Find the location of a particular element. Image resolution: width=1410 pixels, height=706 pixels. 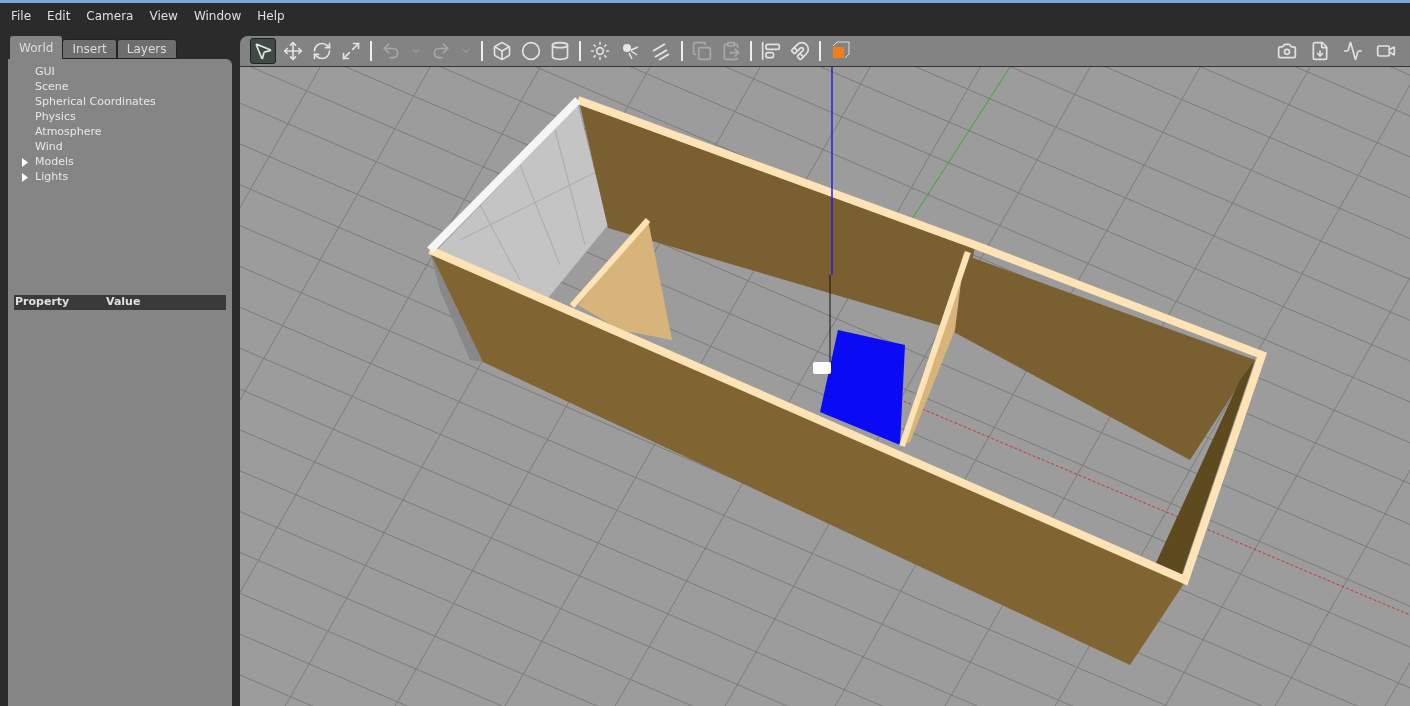

undo-icon is located at coordinates (391, 51).